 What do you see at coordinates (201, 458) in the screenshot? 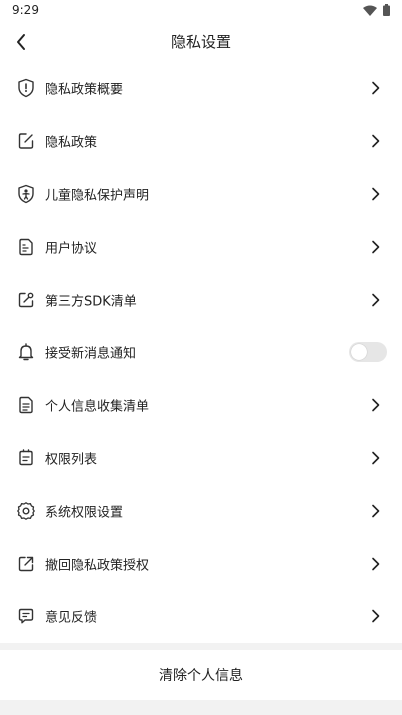
I see `menu-item-permission-list: 权限列表` at bounding box center [201, 458].